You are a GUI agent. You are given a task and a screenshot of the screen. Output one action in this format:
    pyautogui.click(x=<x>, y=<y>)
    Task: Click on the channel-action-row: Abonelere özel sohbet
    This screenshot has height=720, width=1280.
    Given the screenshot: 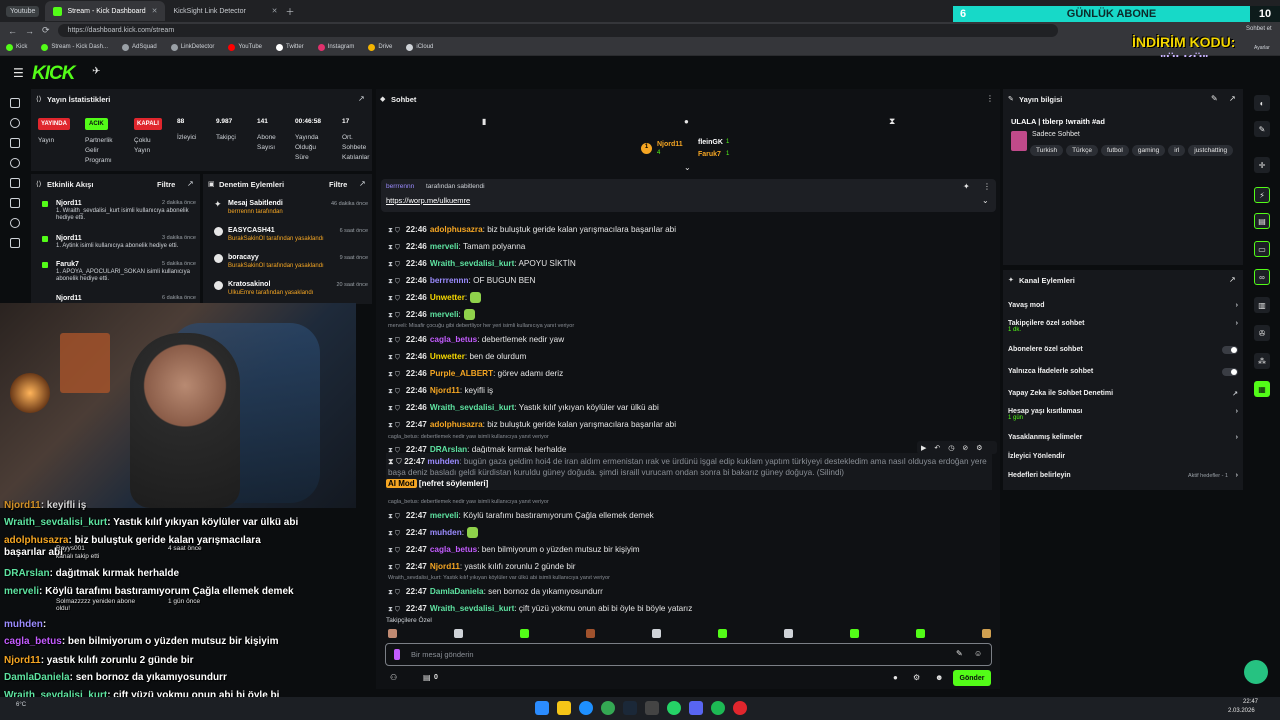 What is the action you would take?
    pyautogui.click(x=1123, y=350)
    